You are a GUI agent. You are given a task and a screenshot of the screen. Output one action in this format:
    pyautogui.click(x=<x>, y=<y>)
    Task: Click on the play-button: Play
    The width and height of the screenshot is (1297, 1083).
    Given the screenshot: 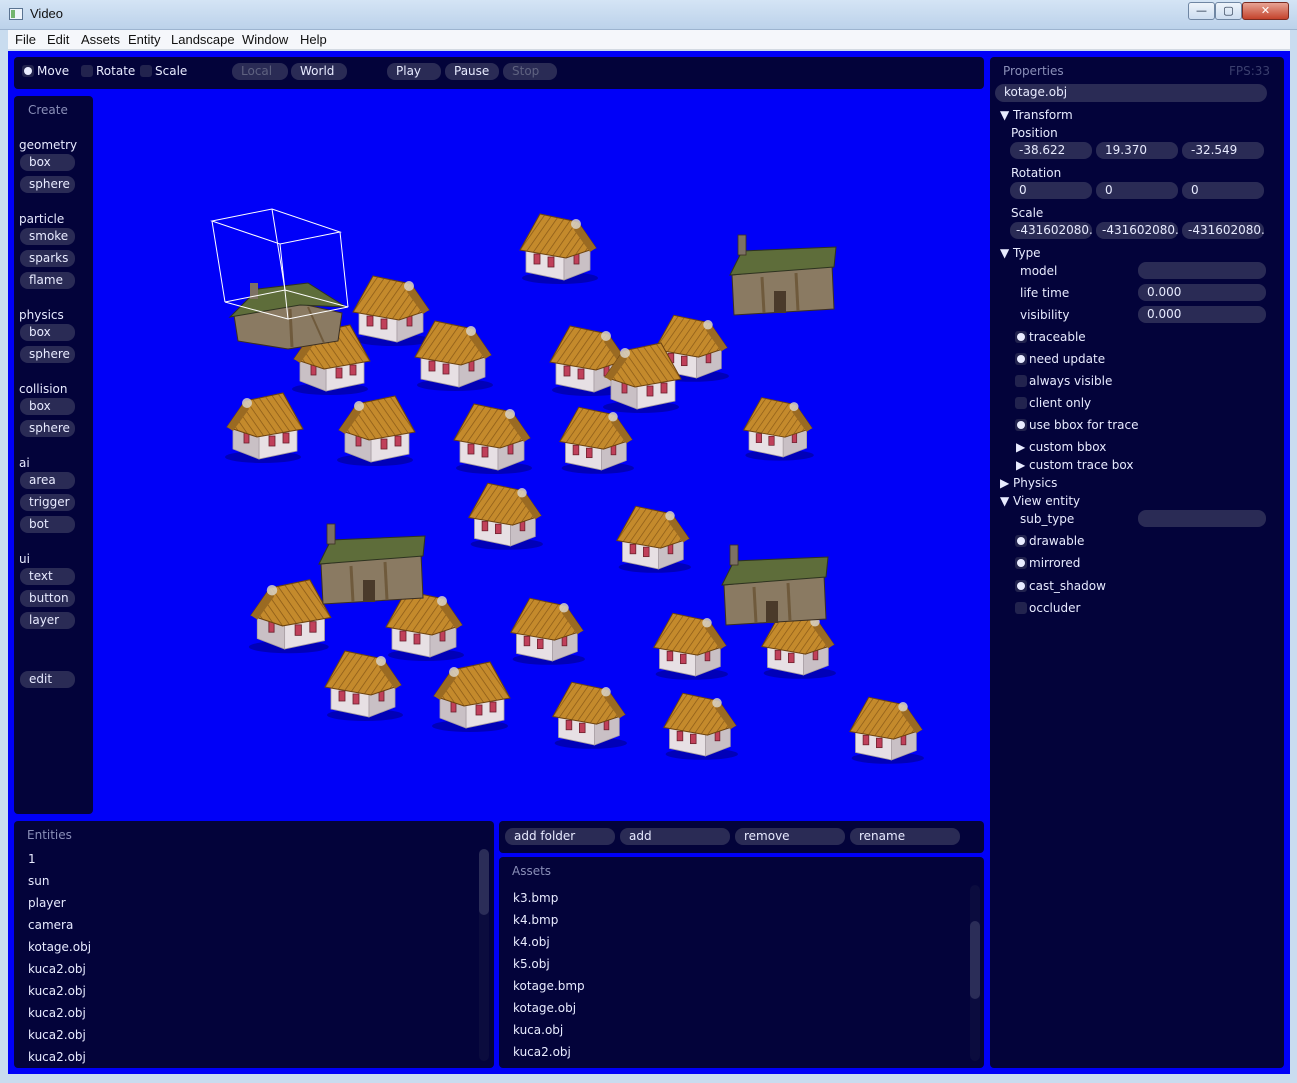 What is the action you would take?
    pyautogui.click(x=414, y=71)
    